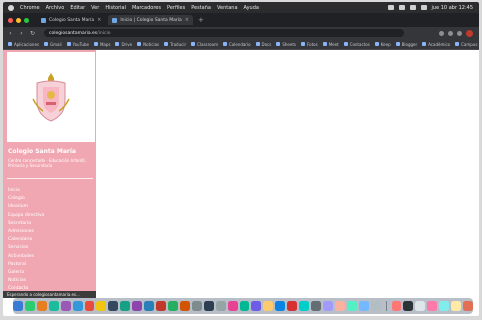  Describe the element at coordinates (224, 33) in the screenshot. I see `address-bar: colegiosantamaria.es/inicio` at that location.